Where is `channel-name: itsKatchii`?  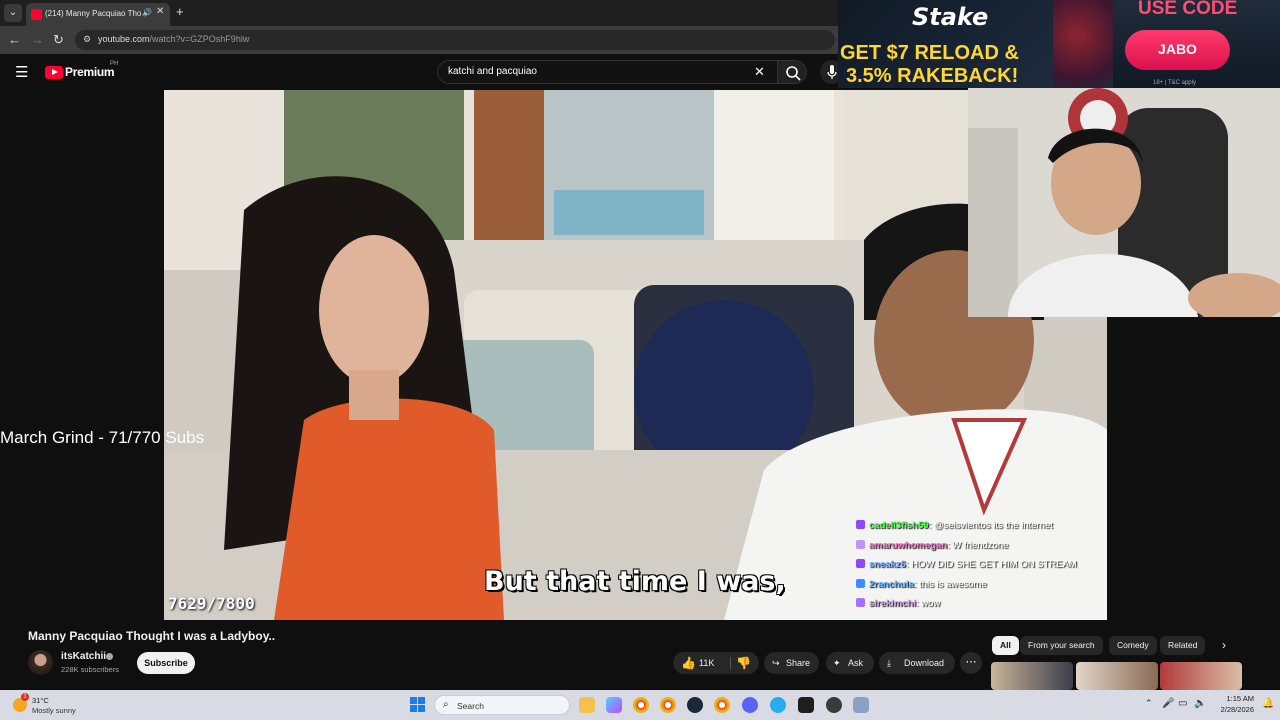 channel-name: itsKatchii is located at coordinates (83, 656).